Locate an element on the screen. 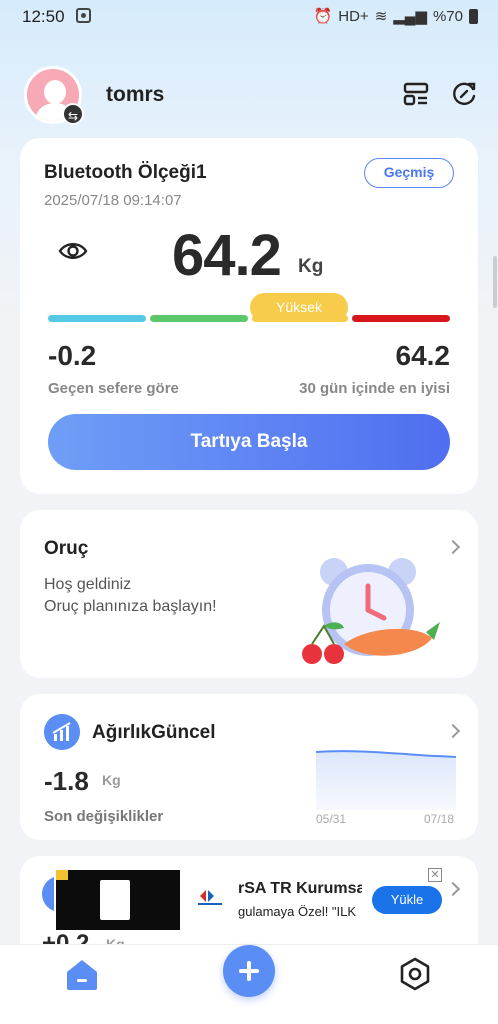 The width and height of the screenshot is (498, 1024). chart-axis-end: 07/18 is located at coordinates (438, 819).